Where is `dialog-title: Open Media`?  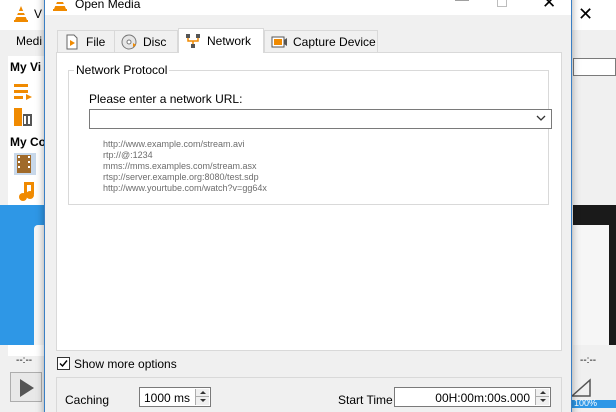
dialog-title: Open Media is located at coordinates (108, 5).